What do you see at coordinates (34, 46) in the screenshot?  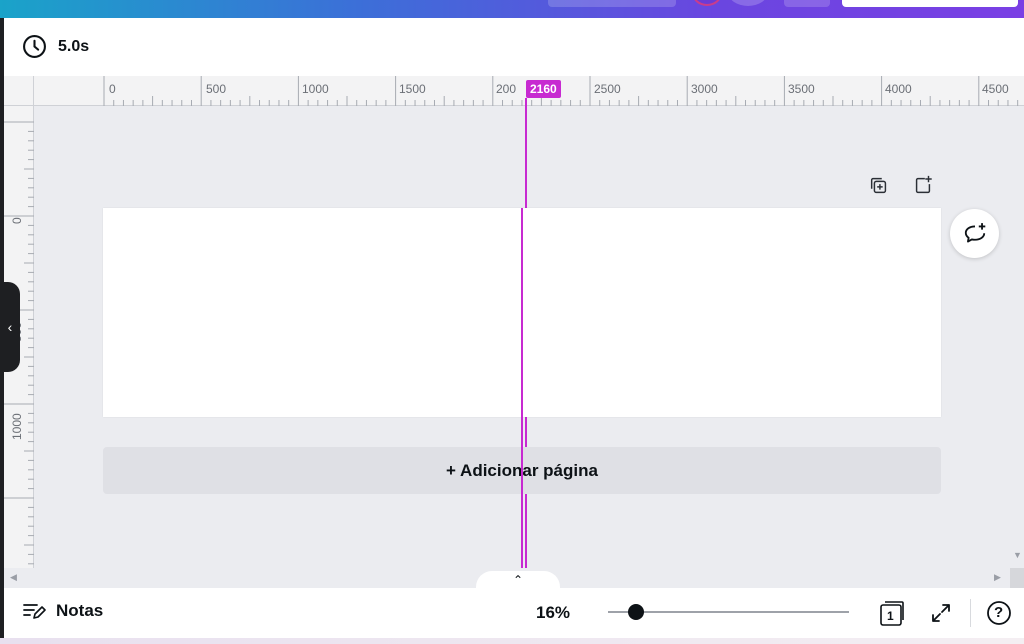 I see `clock-icon` at bounding box center [34, 46].